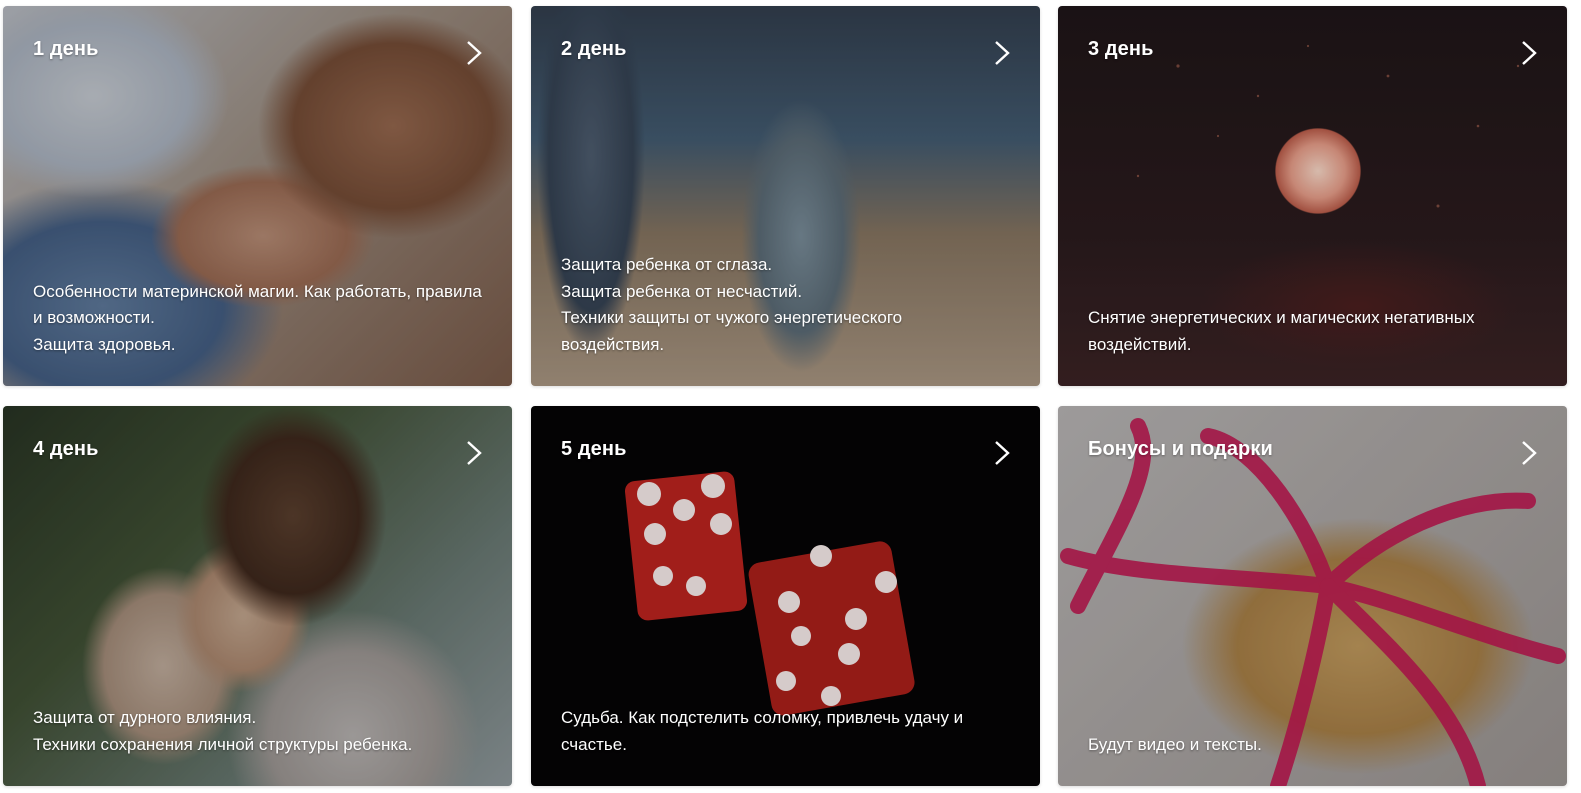 The width and height of the screenshot is (1581, 793). Describe the element at coordinates (682, 291) in the screenshot. I see `description-line: Защита ребенка от несчастий.` at that location.